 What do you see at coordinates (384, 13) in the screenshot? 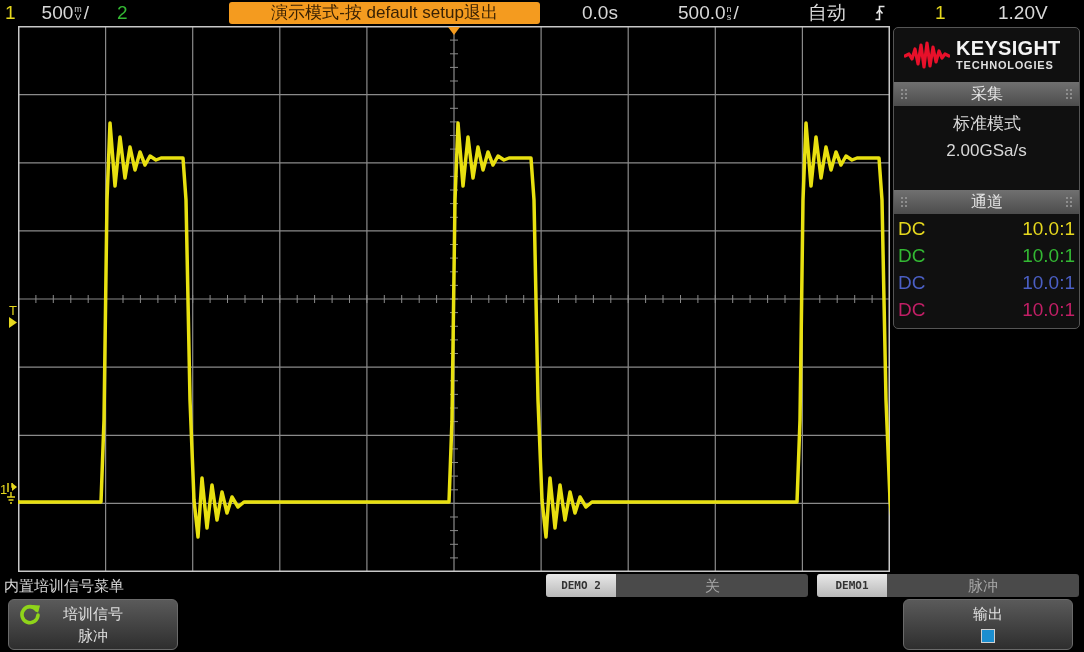
I see `demo-mode-banner: 演示模式-按 default setup退出` at bounding box center [384, 13].